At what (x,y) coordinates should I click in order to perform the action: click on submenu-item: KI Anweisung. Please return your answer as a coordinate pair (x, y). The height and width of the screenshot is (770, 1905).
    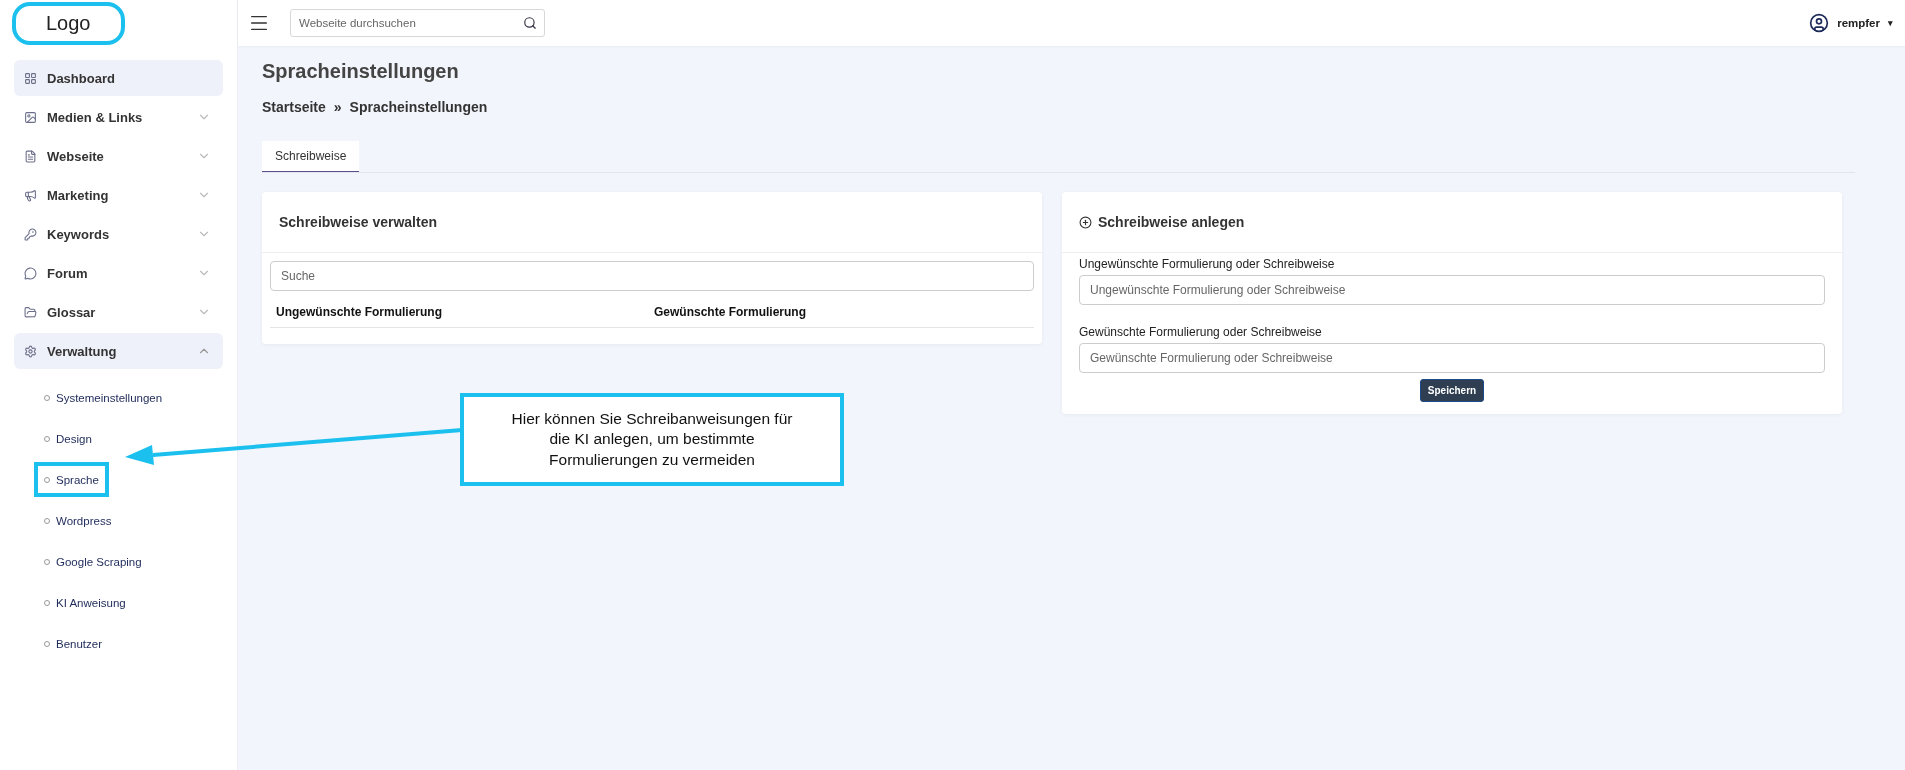
    Looking at the image, I should click on (85, 602).